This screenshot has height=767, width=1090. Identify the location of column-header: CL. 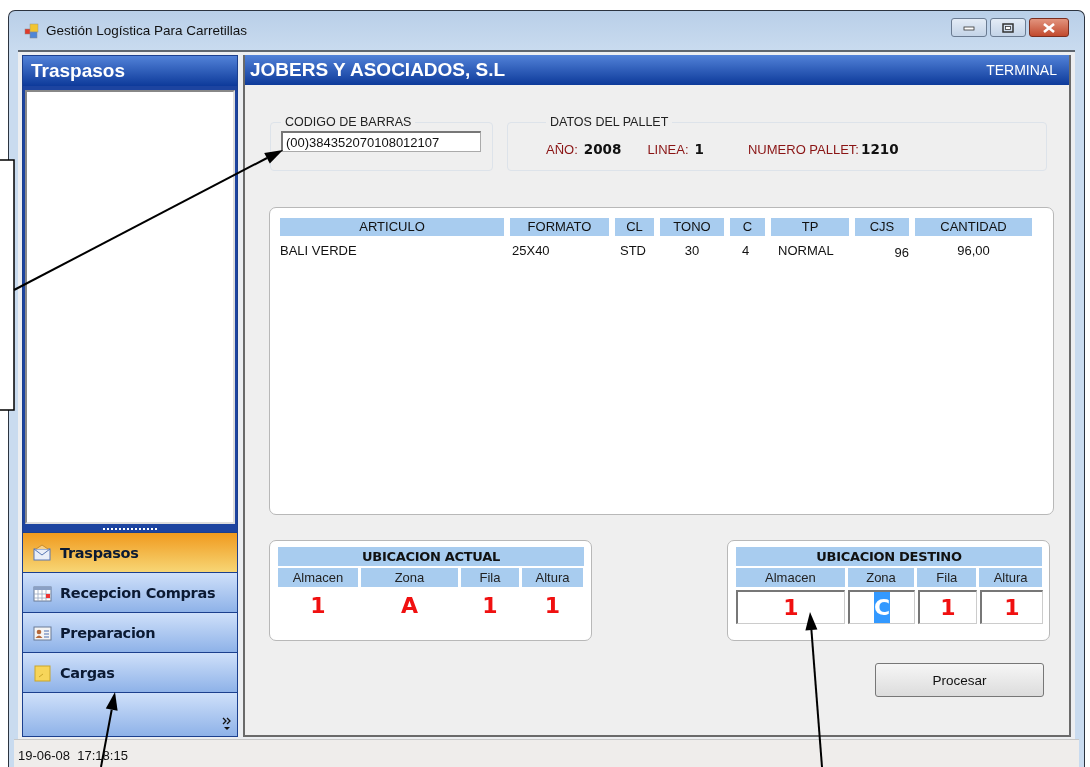
(634, 227).